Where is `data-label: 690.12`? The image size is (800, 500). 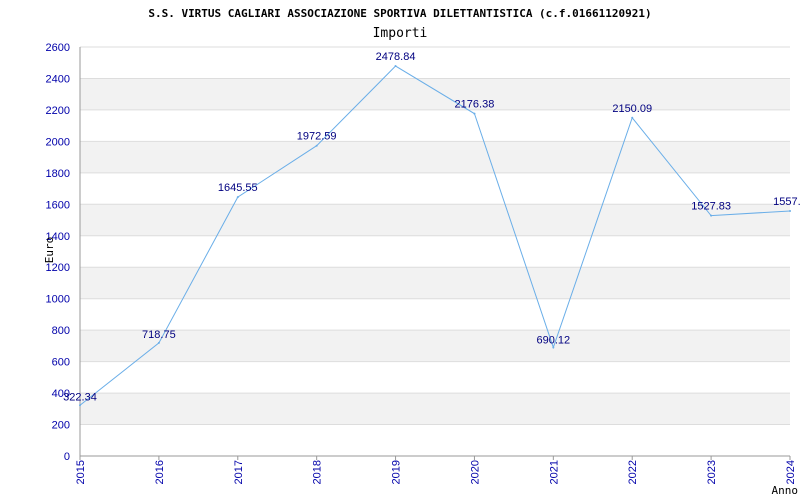
data-label: 690.12 is located at coordinates (554, 340).